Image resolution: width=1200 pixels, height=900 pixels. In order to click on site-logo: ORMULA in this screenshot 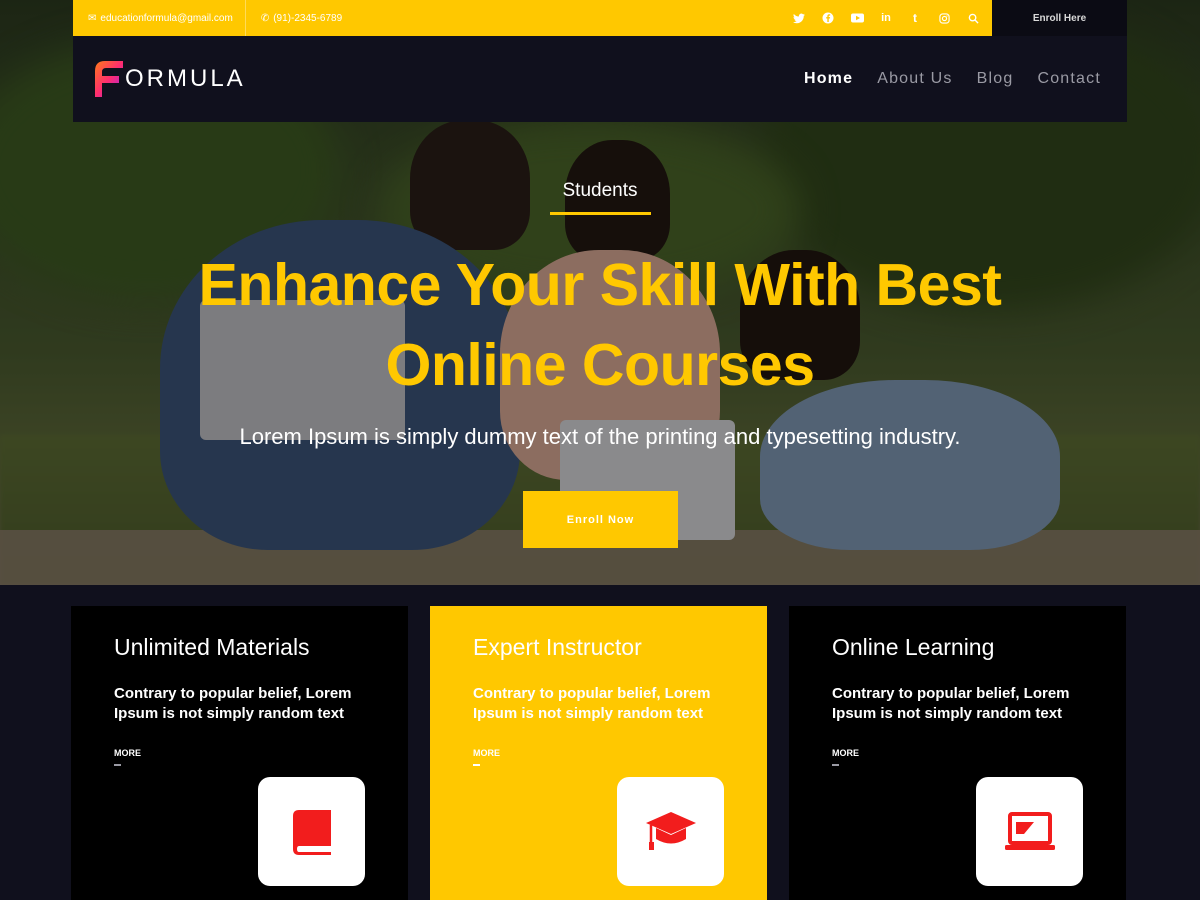, I will do `click(169, 79)`.